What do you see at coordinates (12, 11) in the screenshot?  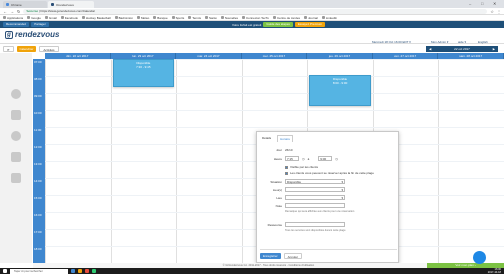 I see `forward-icon: →` at bounding box center [12, 11].